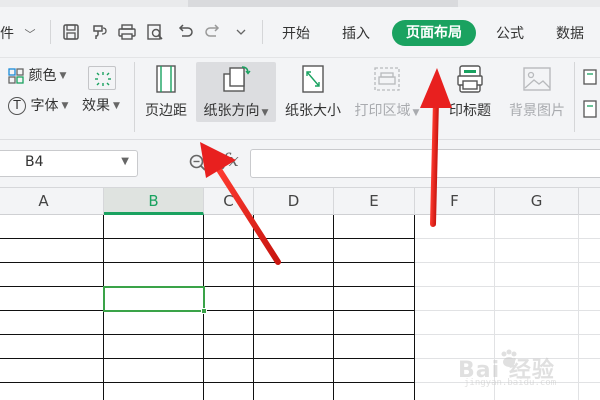  Describe the element at coordinates (69, 163) in the screenshot. I see `name-box: B4 ▼` at that location.